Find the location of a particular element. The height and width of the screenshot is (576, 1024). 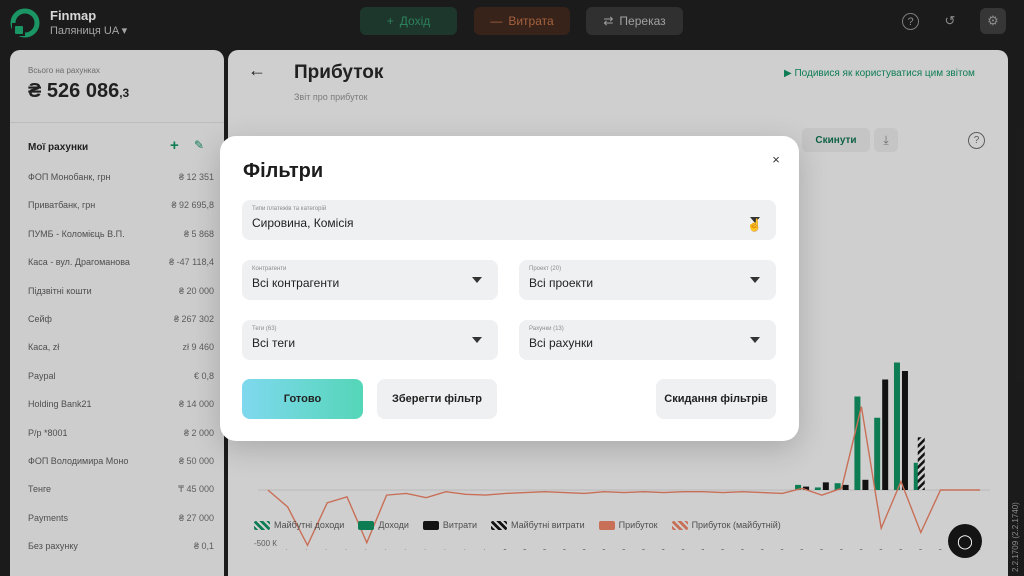

projects-select: Проект (20) Всі проекти is located at coordinates (647, 280).